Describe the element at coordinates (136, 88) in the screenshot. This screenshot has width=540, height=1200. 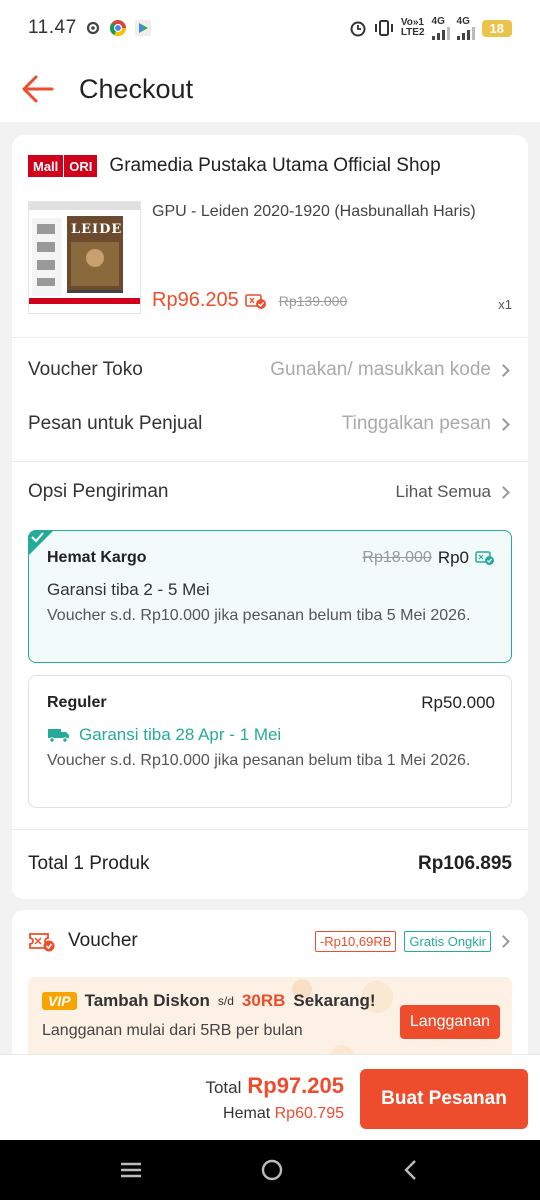
I see `page-title: Checkout` at that location.